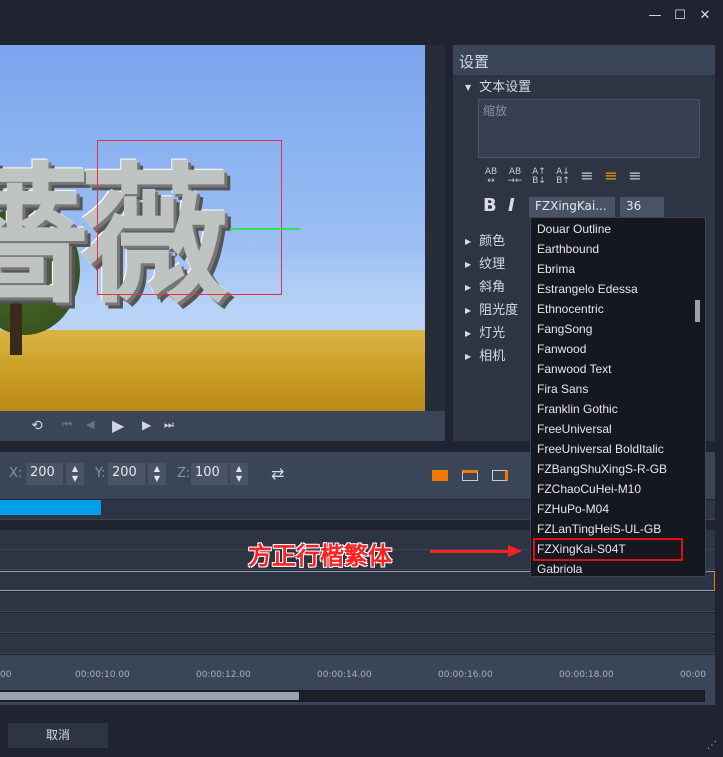  What do you see at coordinates (573, 509) in the screenshot?
I see `font-option: FZHuPo-M04` at bounding box center [573, 509].